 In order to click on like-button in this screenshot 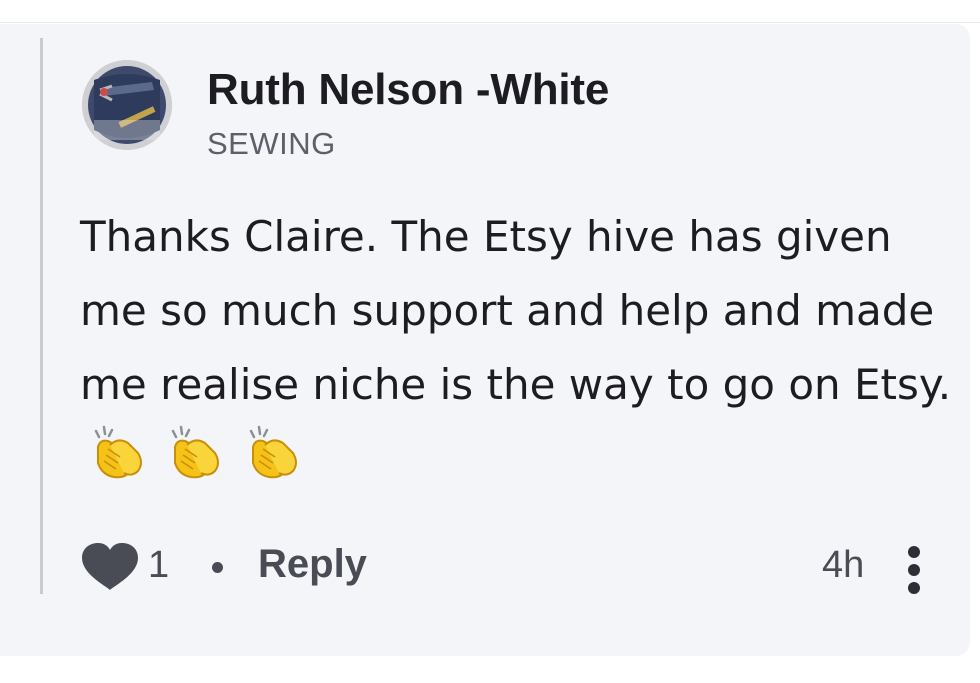, I will do `click(110, 567)`.